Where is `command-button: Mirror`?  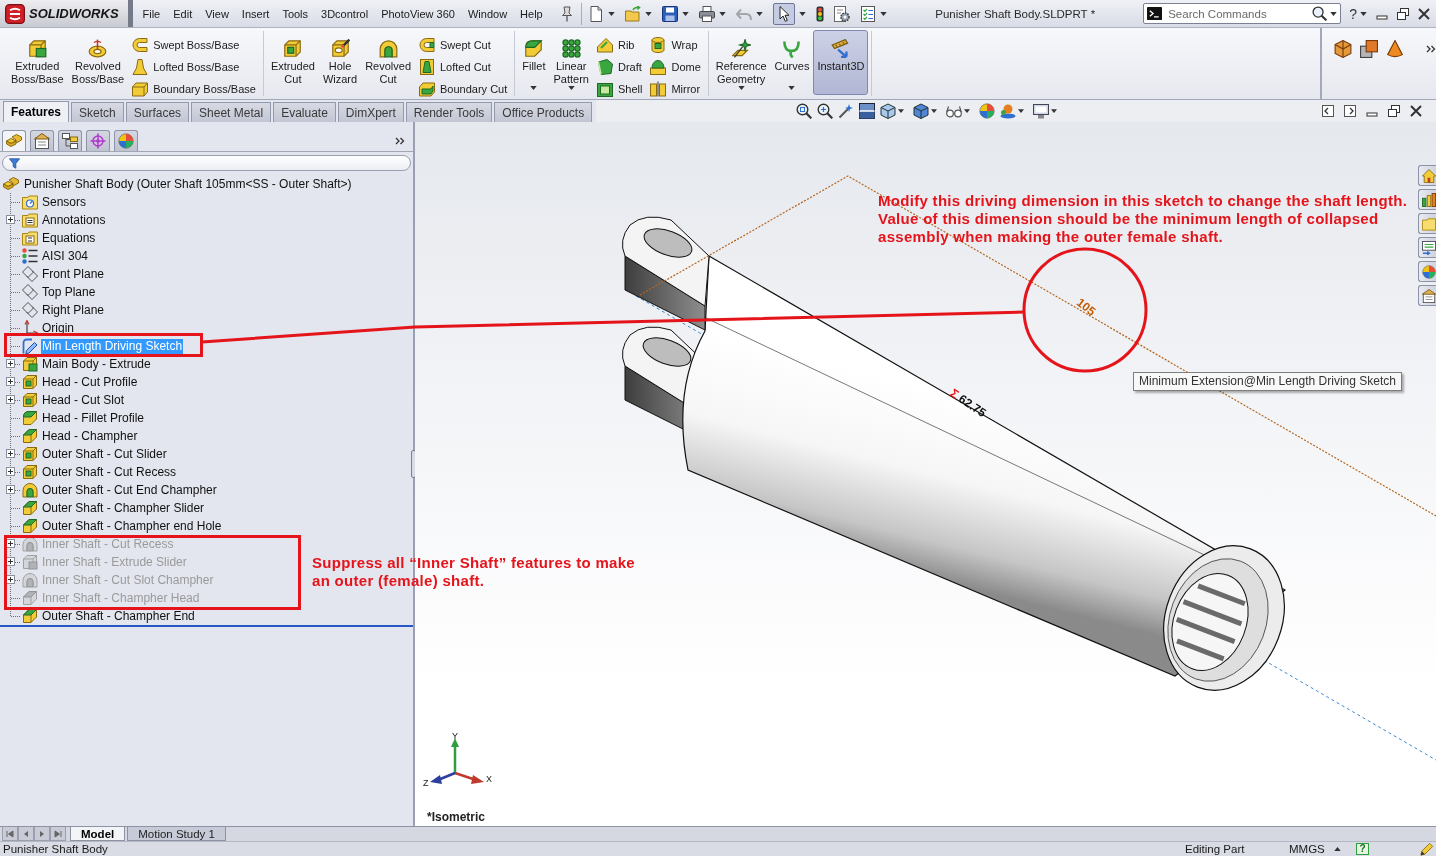 command-button: Mirror is located at coordinates (675, 89).